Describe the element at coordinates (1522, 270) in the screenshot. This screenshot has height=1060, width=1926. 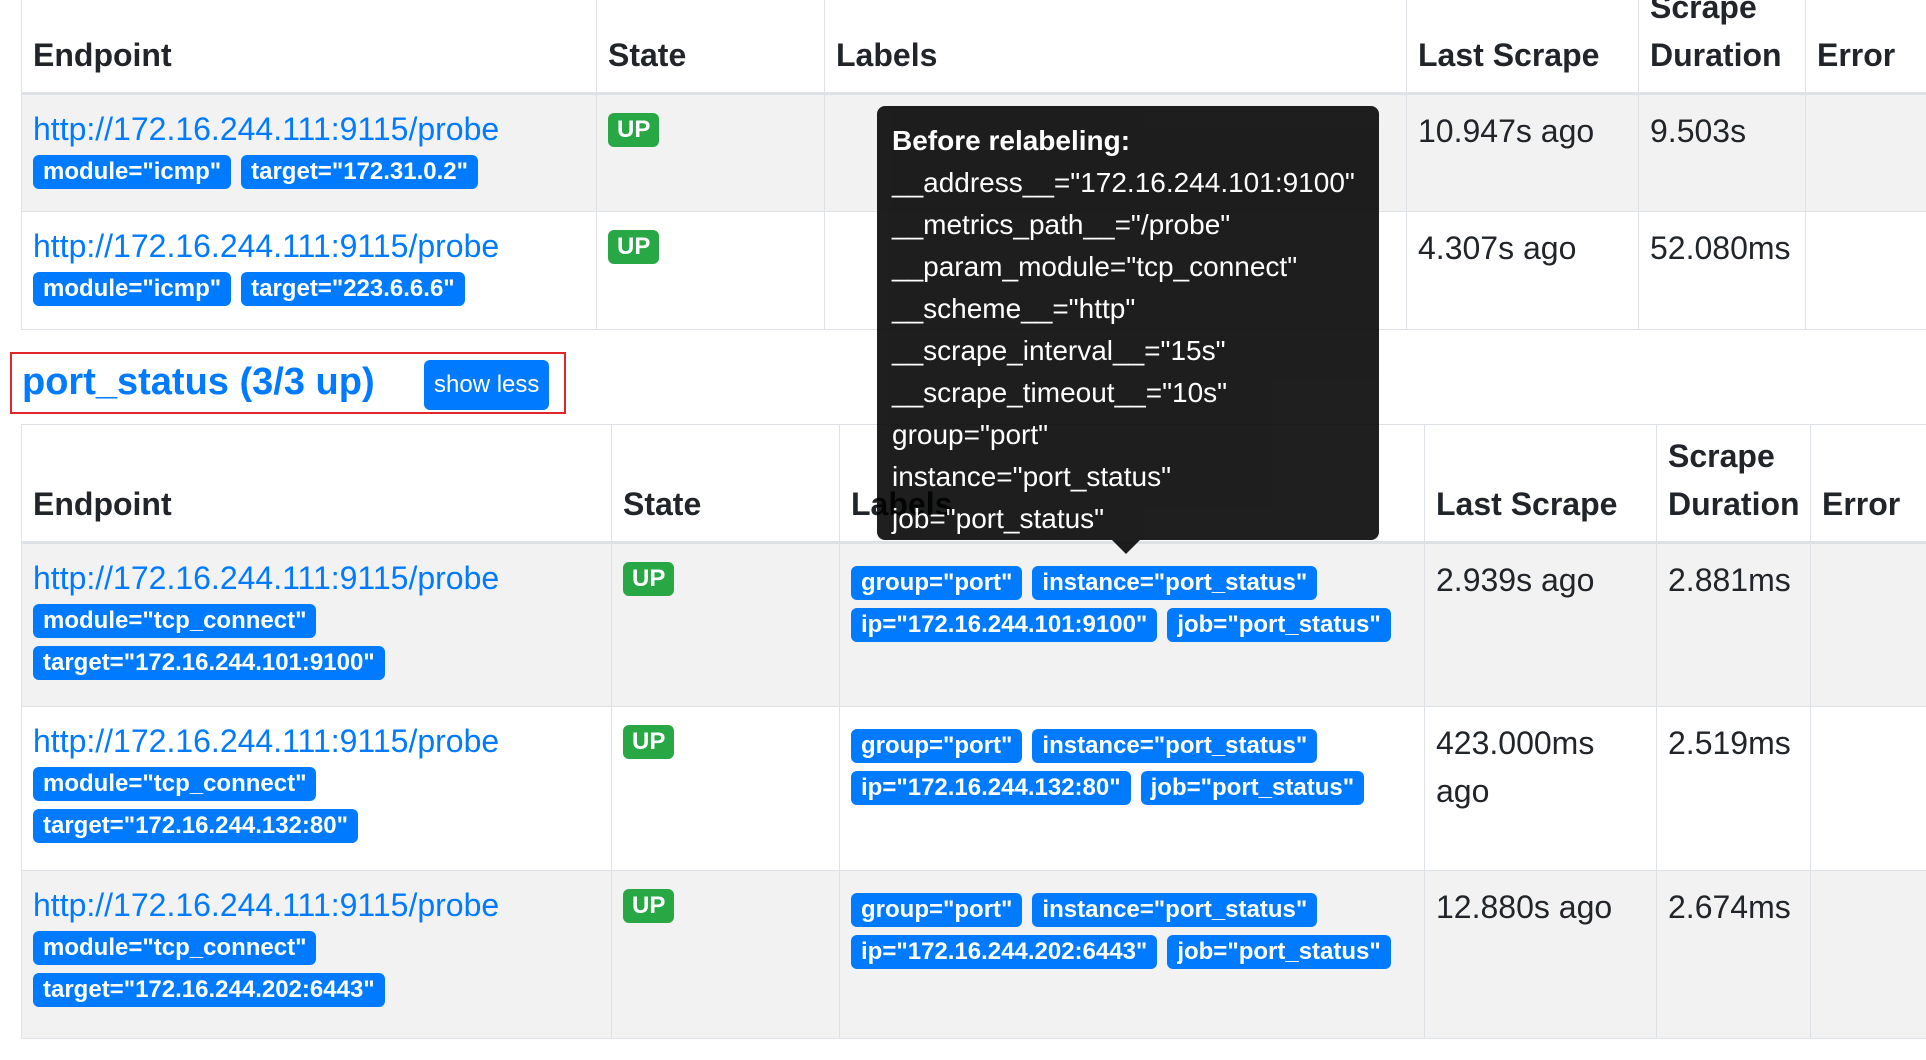
I see `last-scrape-cell: 4.307s ago` at that location.